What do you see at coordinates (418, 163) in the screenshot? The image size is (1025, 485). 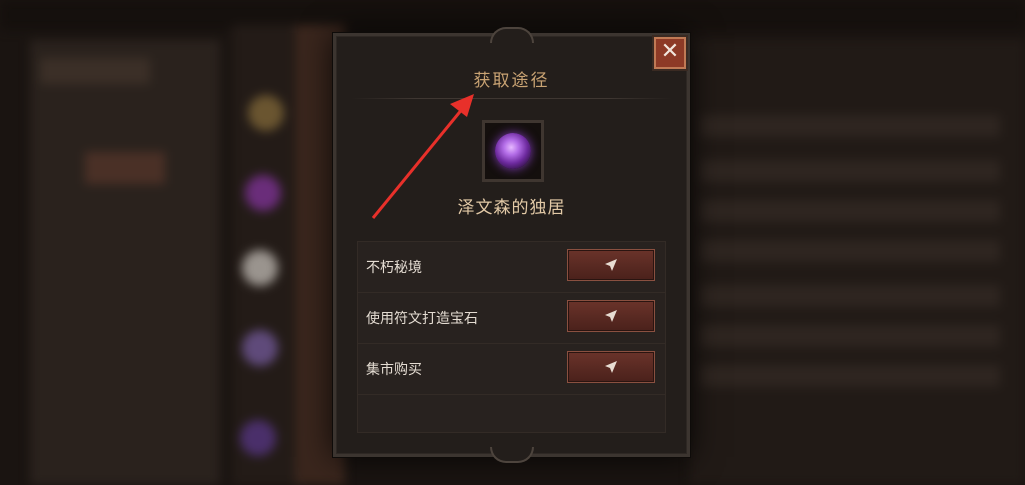 I see `arrow-shaft` at bounding box center [418, 163].